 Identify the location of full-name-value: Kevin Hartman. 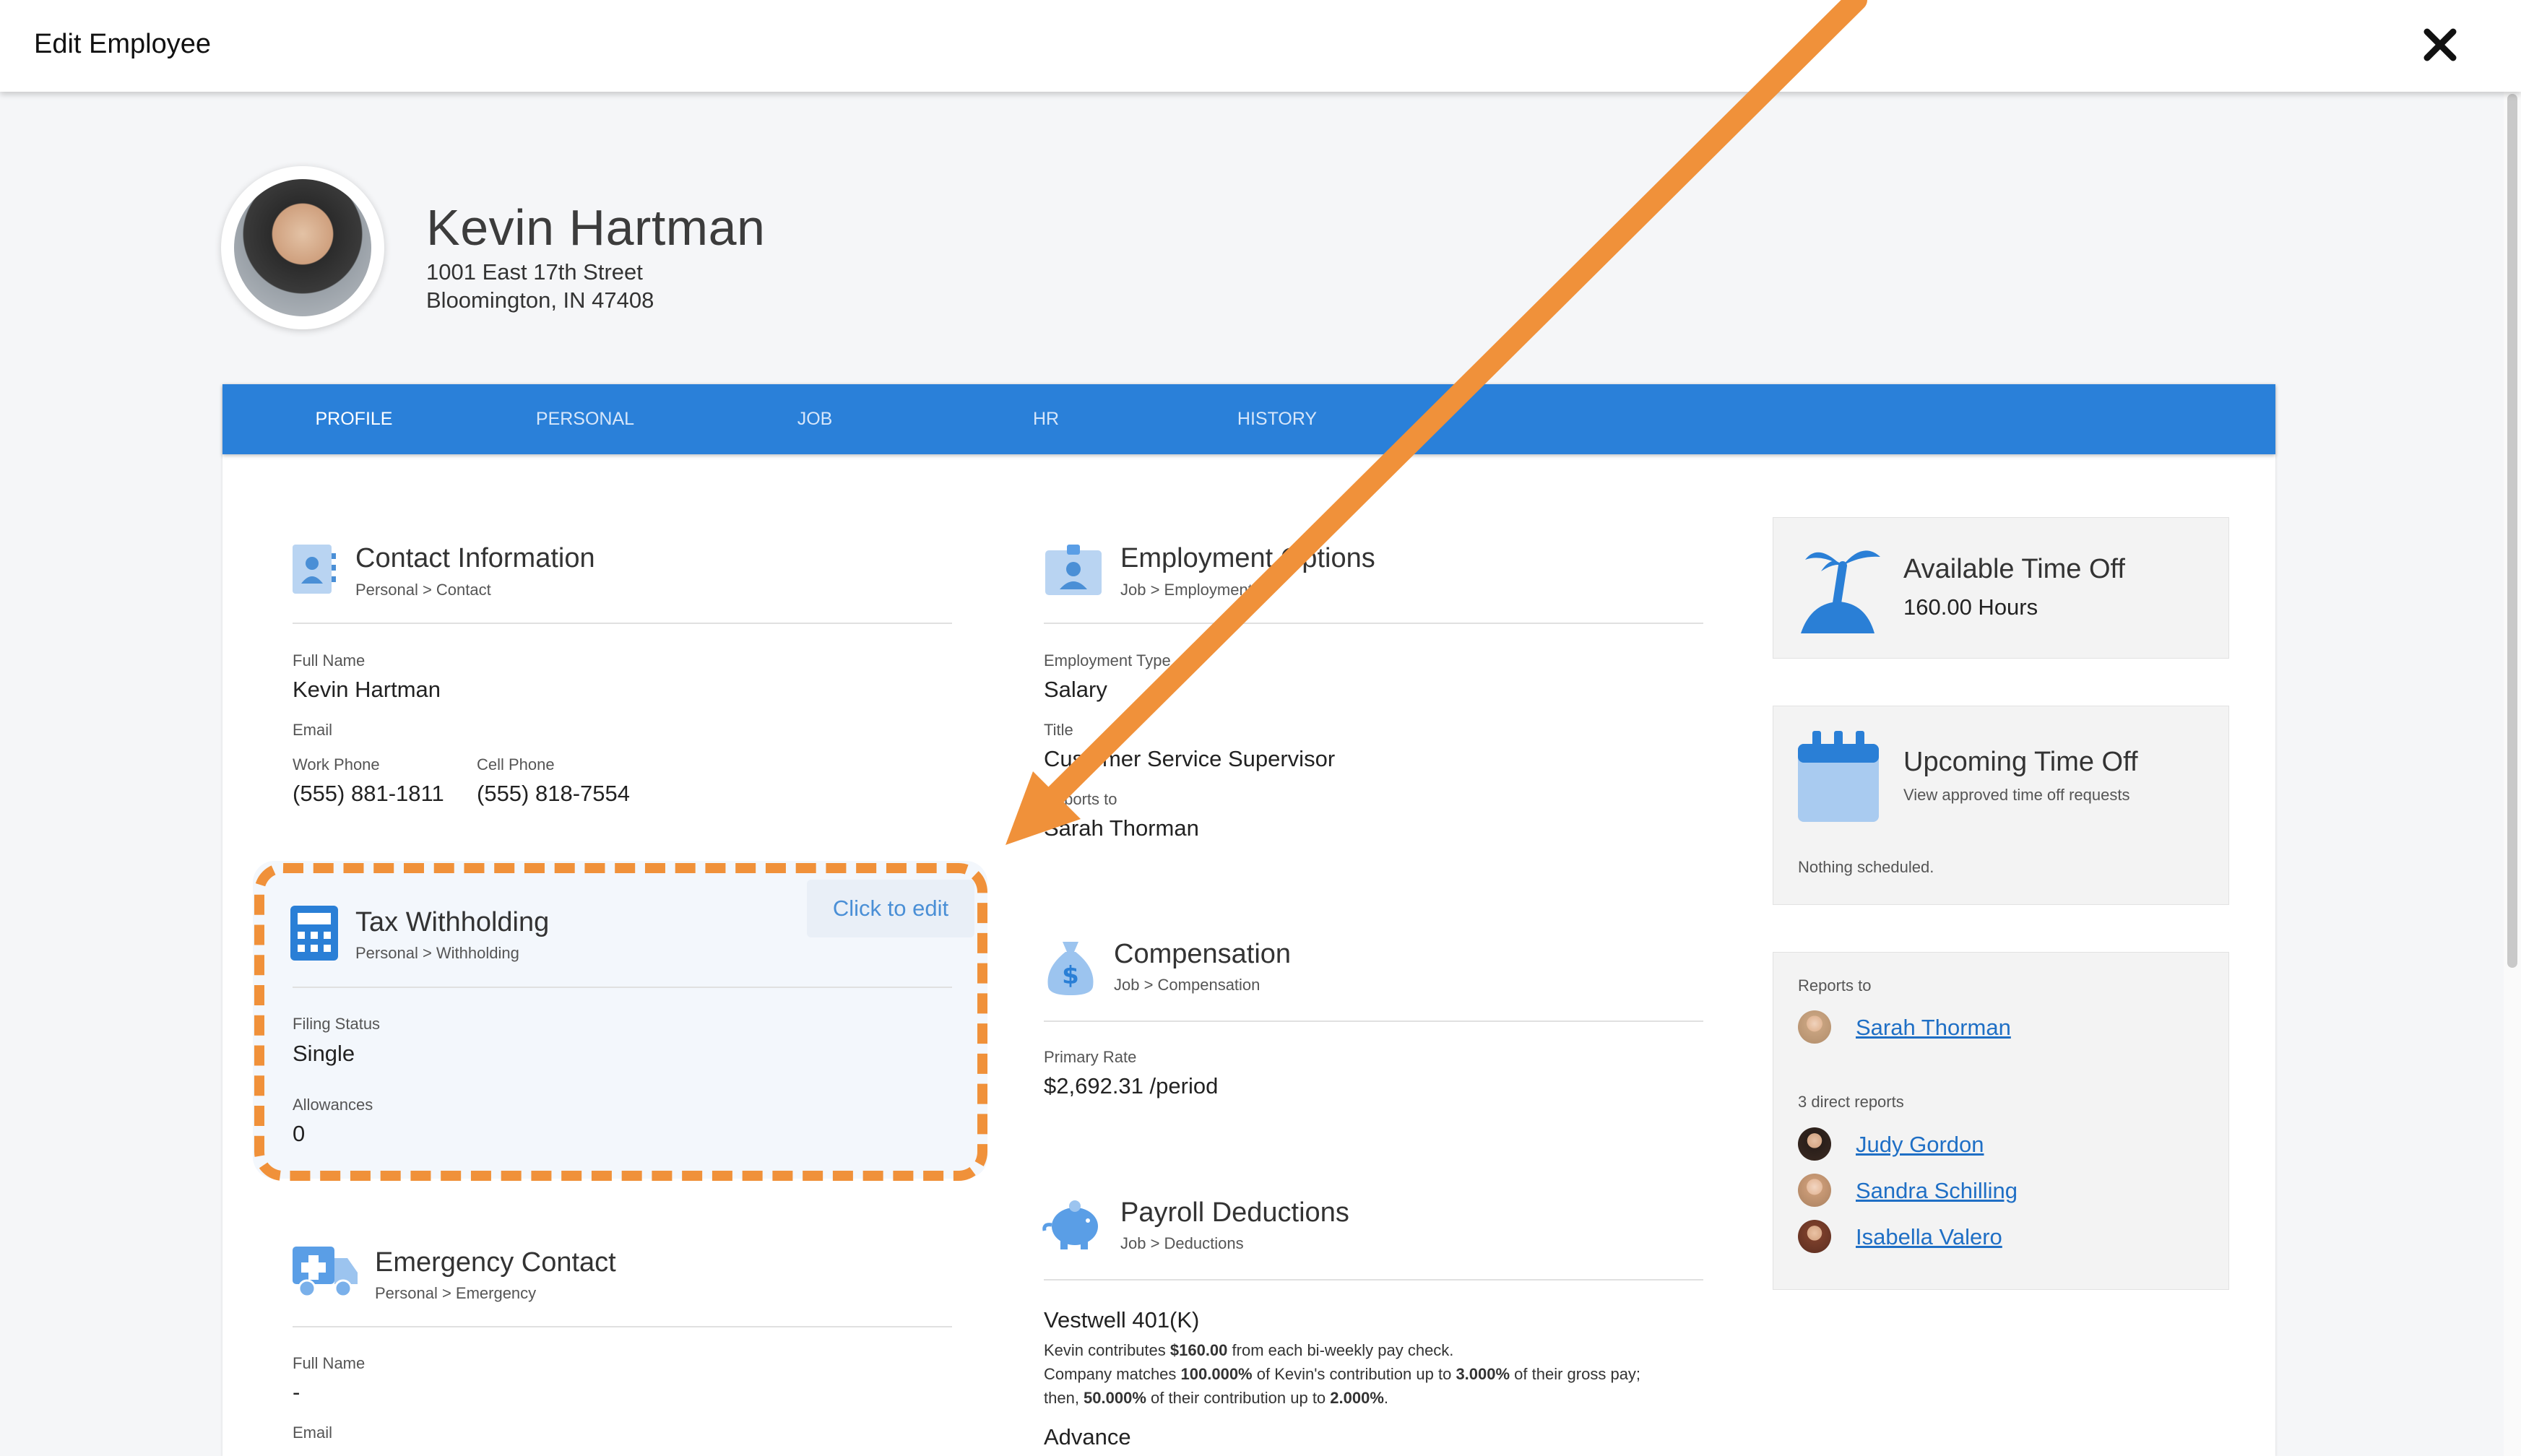
(367, 689).